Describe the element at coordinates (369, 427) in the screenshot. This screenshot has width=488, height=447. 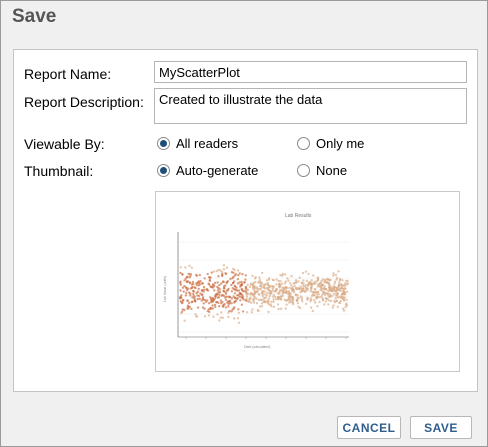
I see `cancel-button: CANCEL` at that location.